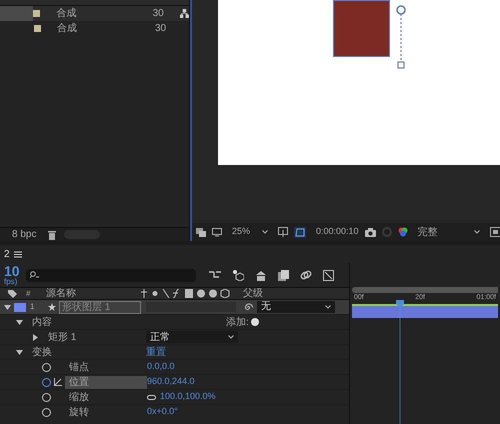 The width and height of the screenshot is (500, 424). What do you see at coordinates (106, 397) in the screenshot?
I see `property-label: 缩放` at bounding box center [106, 397].